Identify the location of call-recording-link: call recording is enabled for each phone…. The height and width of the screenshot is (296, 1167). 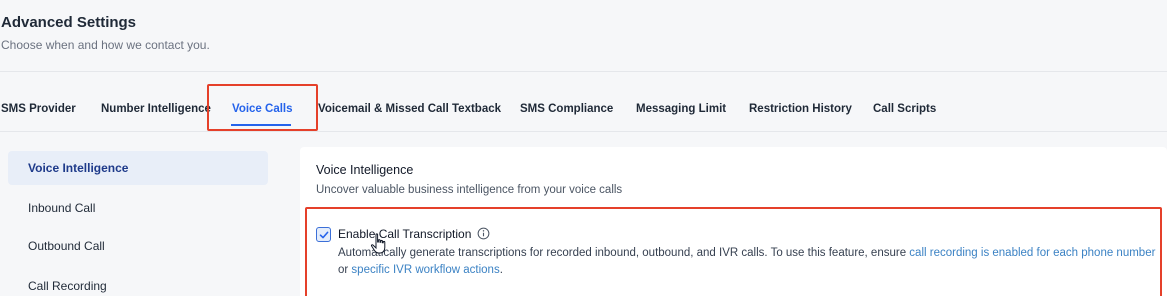
(1032, 253).